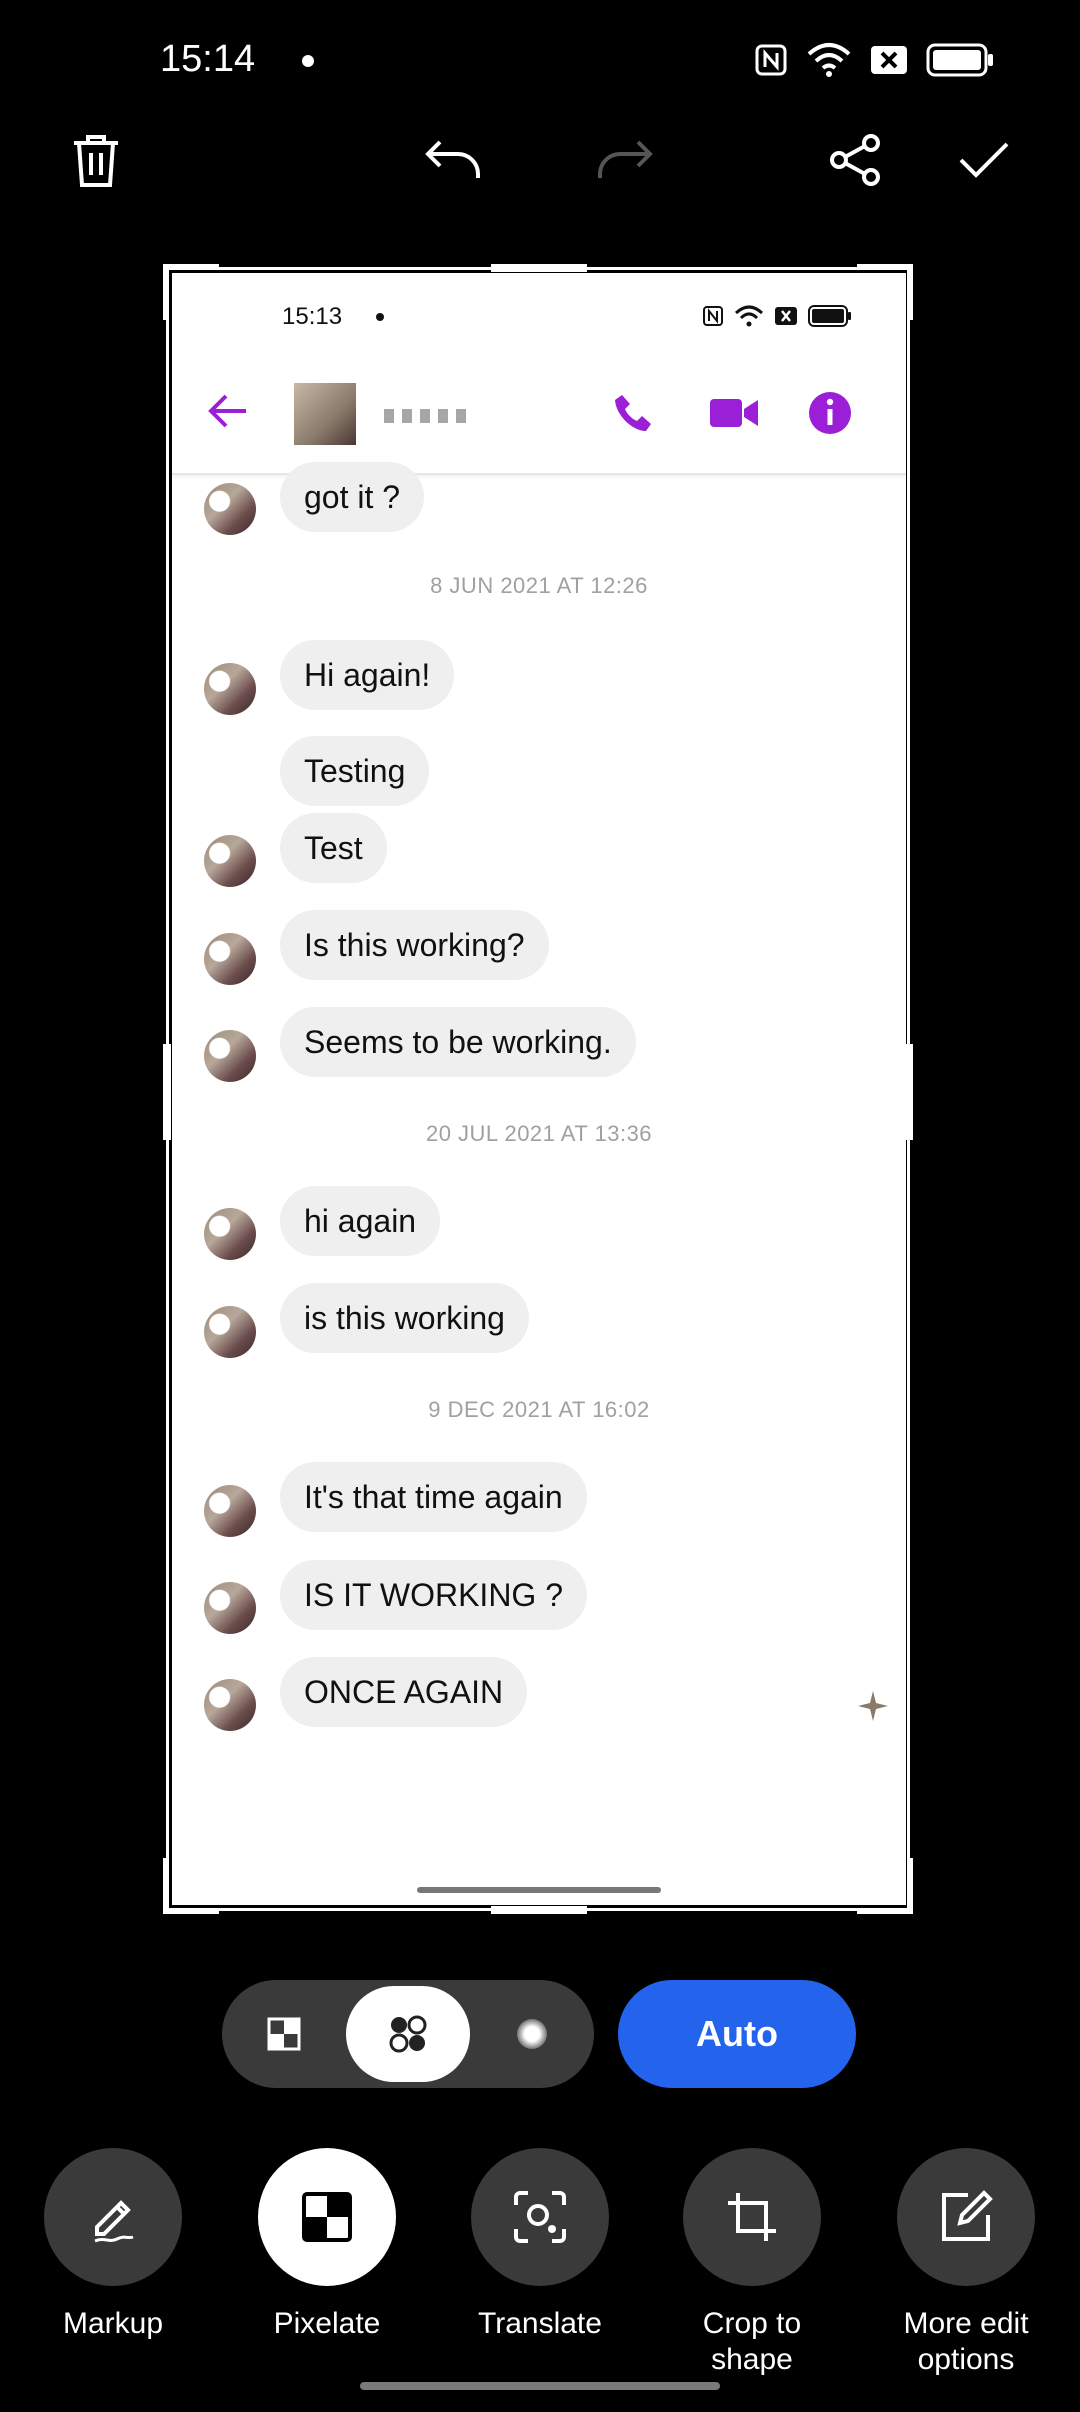  I want to click on crop-handle-top-right, so click(885, 292).